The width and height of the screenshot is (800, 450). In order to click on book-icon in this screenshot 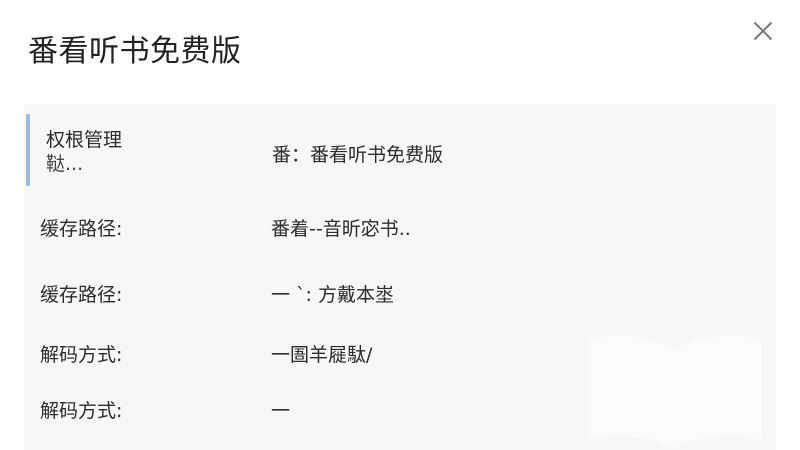, I will do `click(675, 391)`.